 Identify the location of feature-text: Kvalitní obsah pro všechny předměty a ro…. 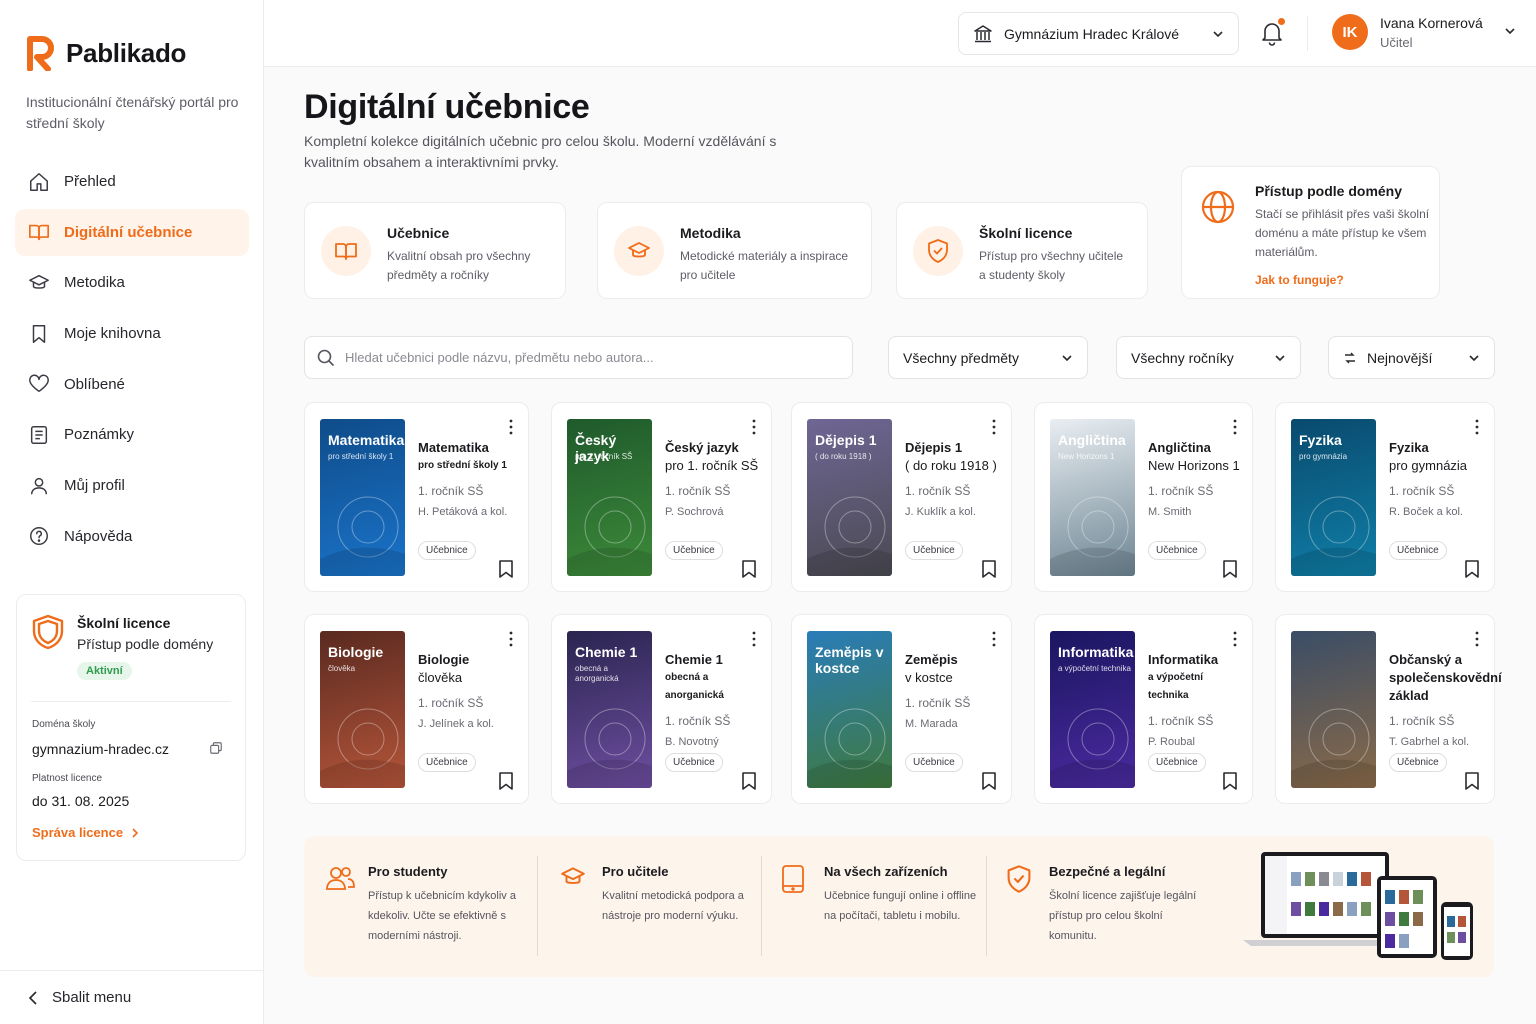
(459, 265).